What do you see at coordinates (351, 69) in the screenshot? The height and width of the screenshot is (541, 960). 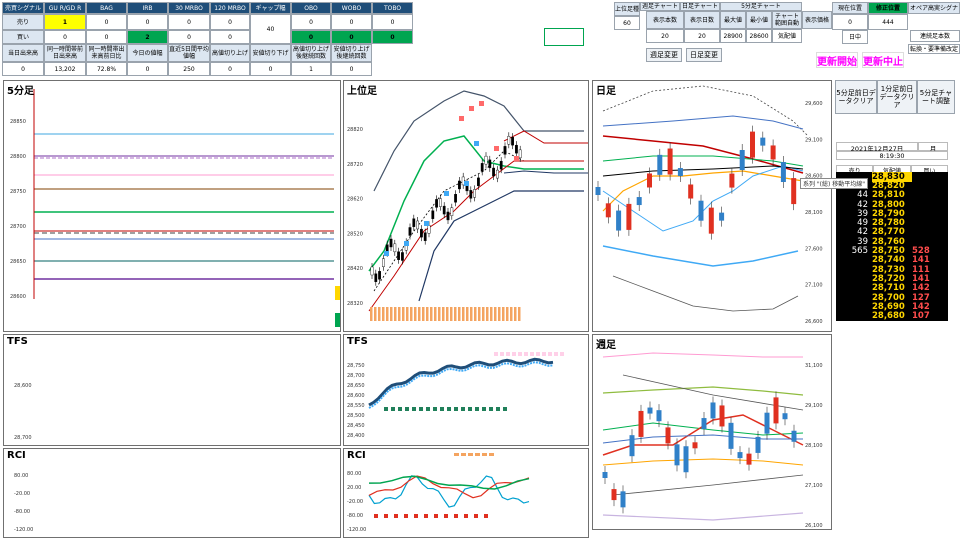 I see `stats-value-8: 0` at bounding box center [351, 69].